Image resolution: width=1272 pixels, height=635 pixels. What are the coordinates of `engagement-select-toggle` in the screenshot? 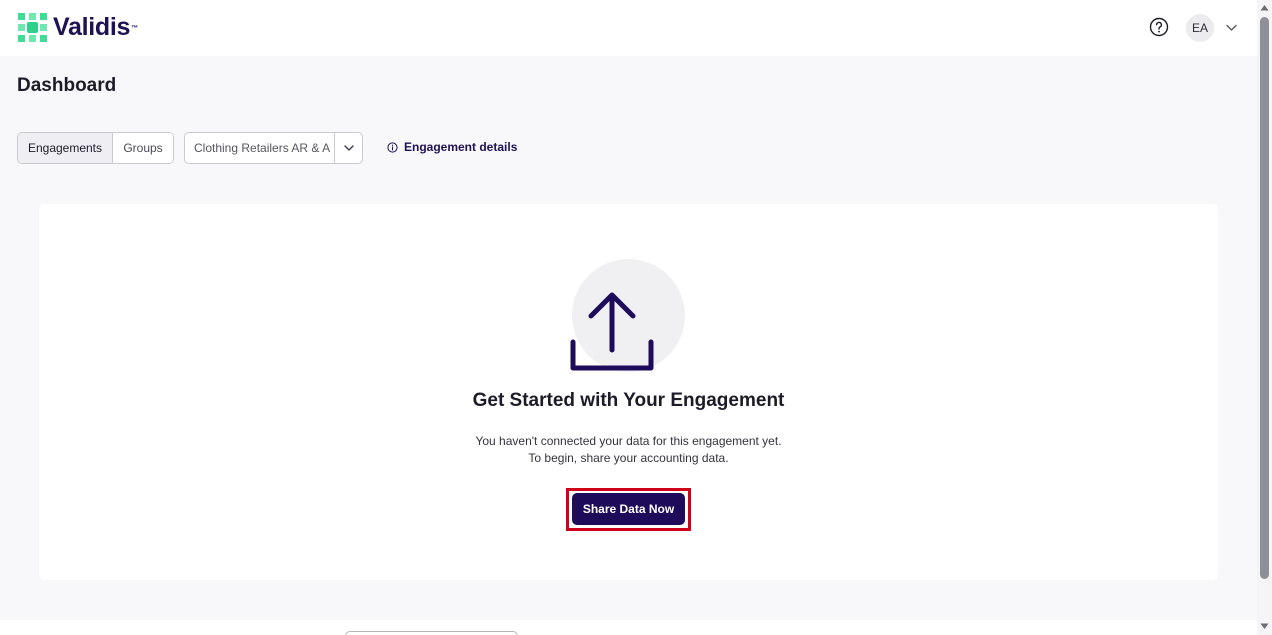 It's located at (348, 148).